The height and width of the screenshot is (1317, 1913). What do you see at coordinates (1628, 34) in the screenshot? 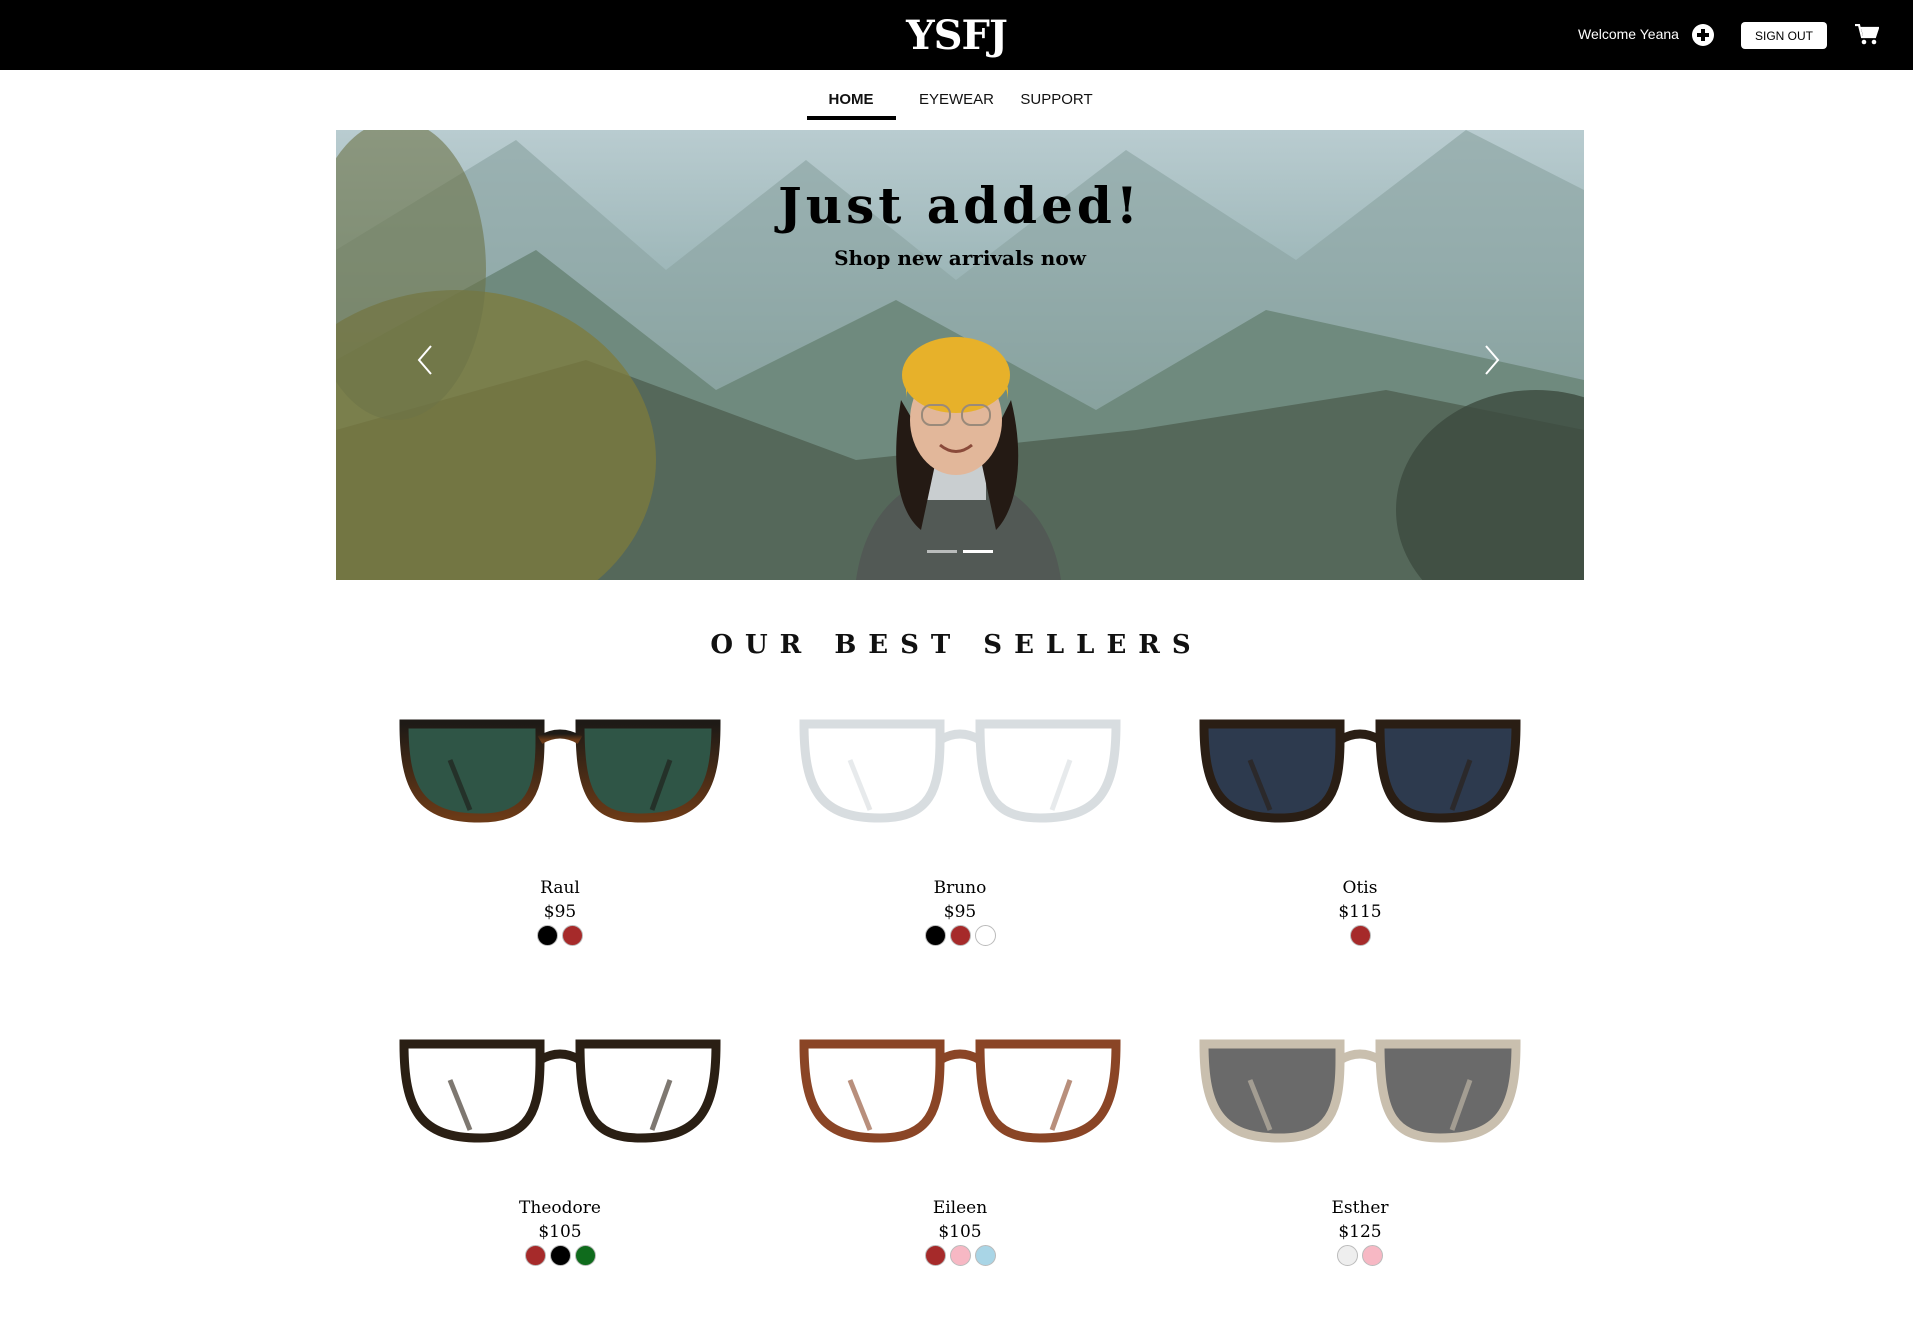
I see `welcome-text: Welcome Yeana` at bounding box center [1628, 34].